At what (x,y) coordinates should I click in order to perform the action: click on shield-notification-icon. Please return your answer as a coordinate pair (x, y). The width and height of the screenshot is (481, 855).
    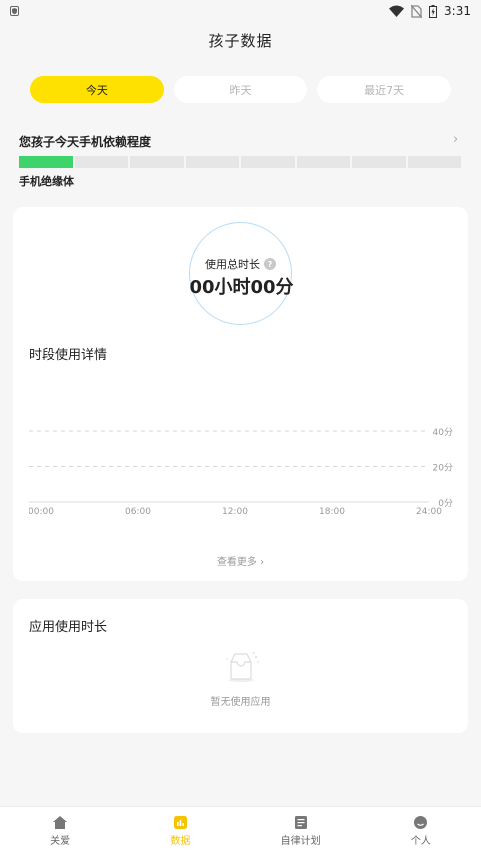
    Looking at the image, I should click on (14, 11).